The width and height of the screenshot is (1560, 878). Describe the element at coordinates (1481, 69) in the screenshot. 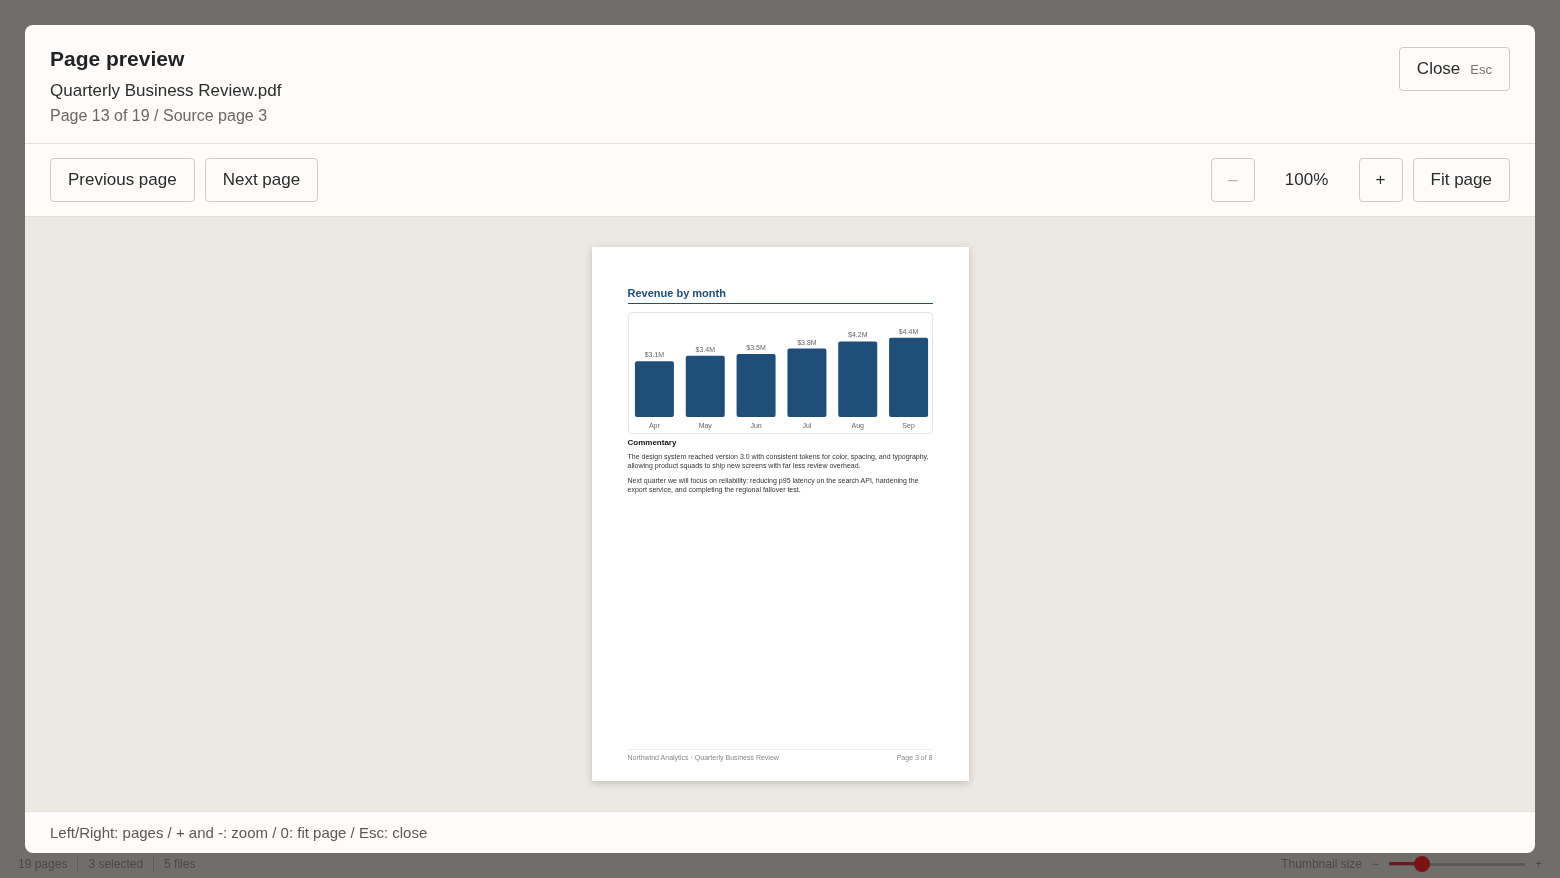

I see `shortcut-hint: Esc` at that location.